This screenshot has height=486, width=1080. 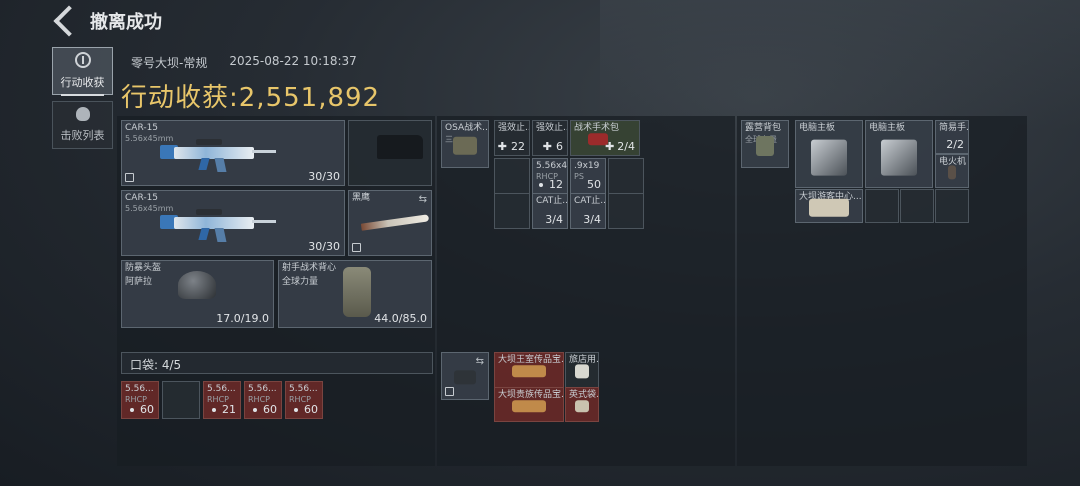 What do you see at coordinates (171, 365) in the screenshot?
I see `pocket-count: 4/5` at bounding box center [171, 365].